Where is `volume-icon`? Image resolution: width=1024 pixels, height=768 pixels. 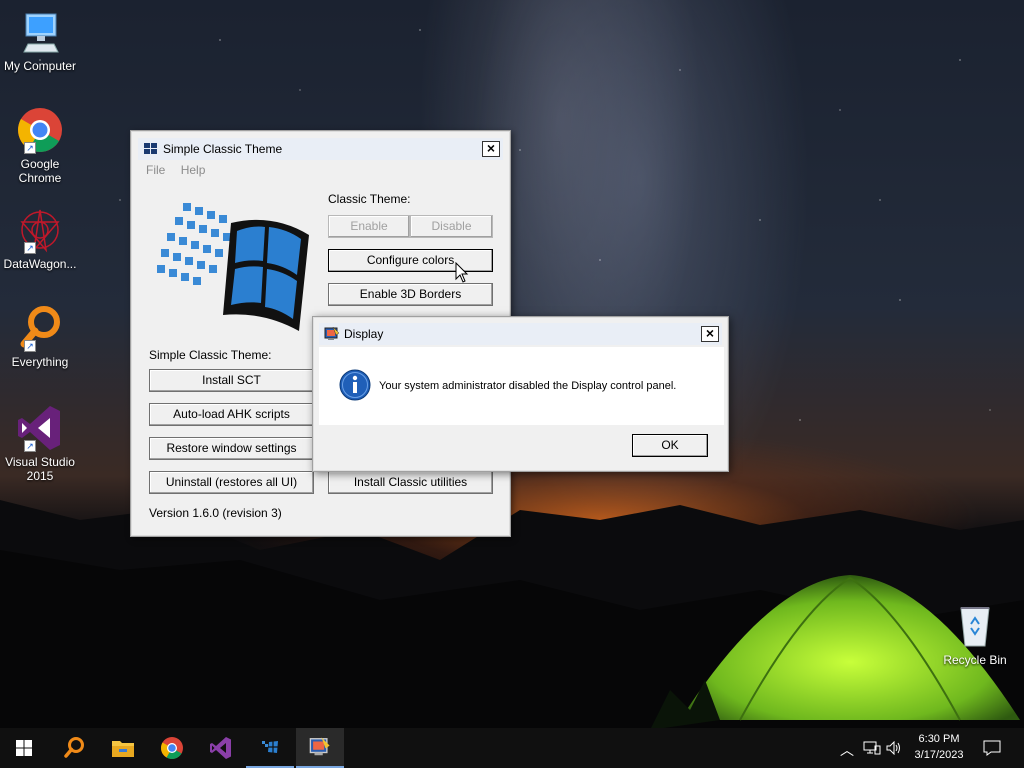 volume-icon is located at coordinates (894, 748).